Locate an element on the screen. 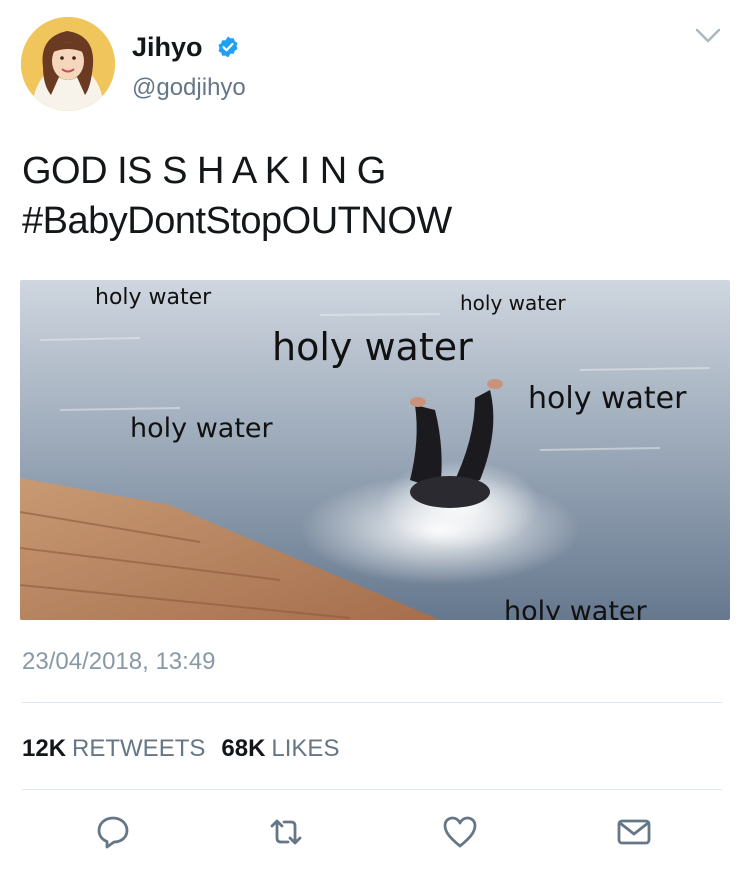  retweet-icon is located at coordinates (286, 832).